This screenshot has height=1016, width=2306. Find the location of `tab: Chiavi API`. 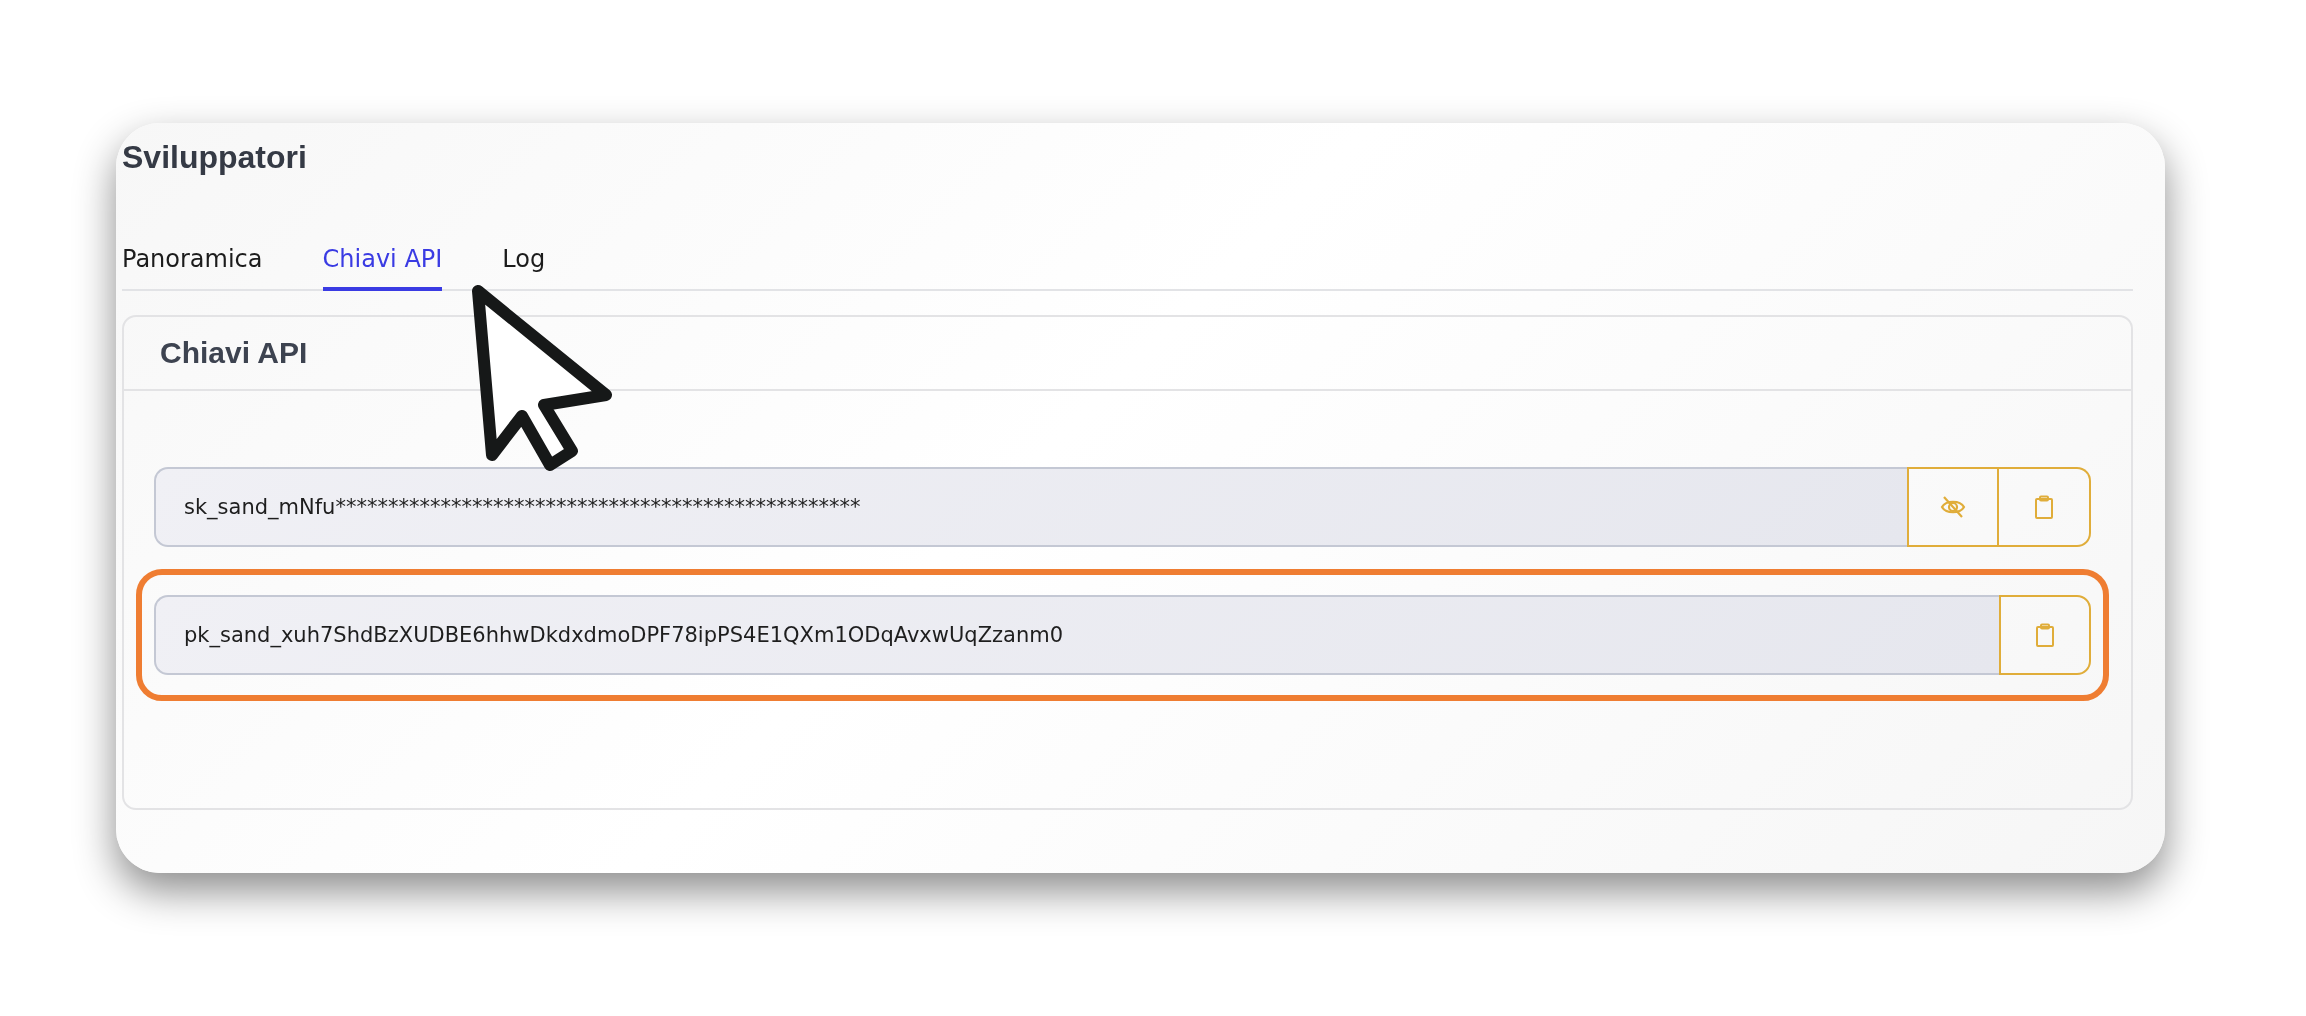

tab: Chiavi API is located at coordinates (382, 267).